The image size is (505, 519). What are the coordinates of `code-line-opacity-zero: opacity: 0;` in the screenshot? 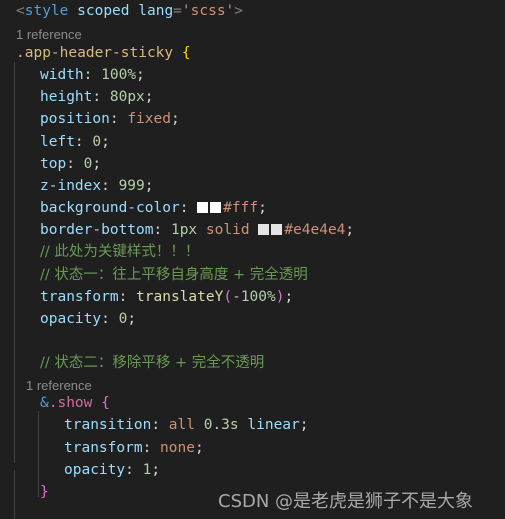 It's located at (252, 319).